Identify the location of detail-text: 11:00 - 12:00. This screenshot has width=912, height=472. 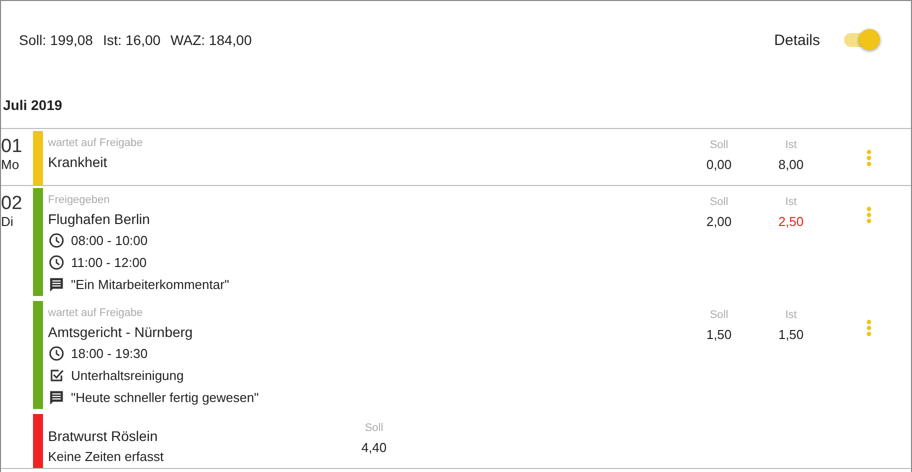
(109, 262).